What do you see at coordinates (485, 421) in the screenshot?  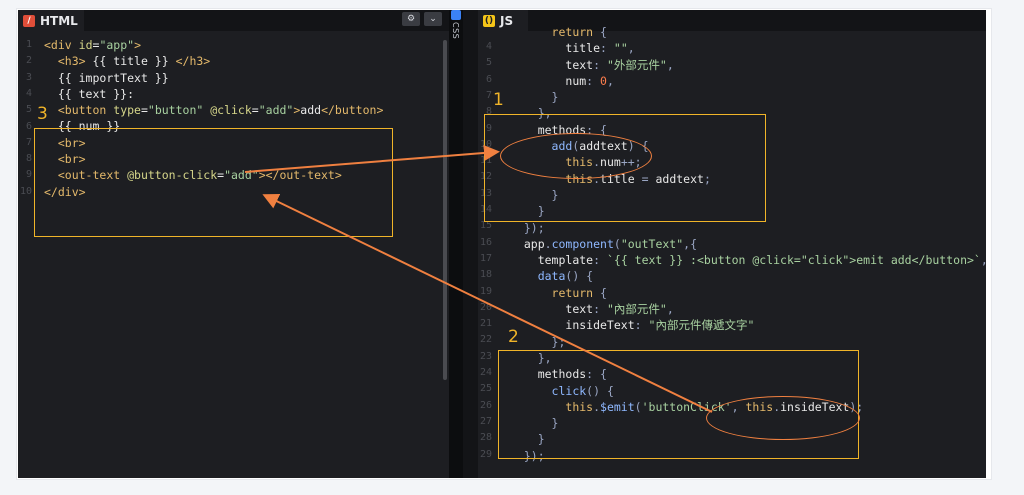 I see `js-line-number: 27` at bounding box center [485, 421].